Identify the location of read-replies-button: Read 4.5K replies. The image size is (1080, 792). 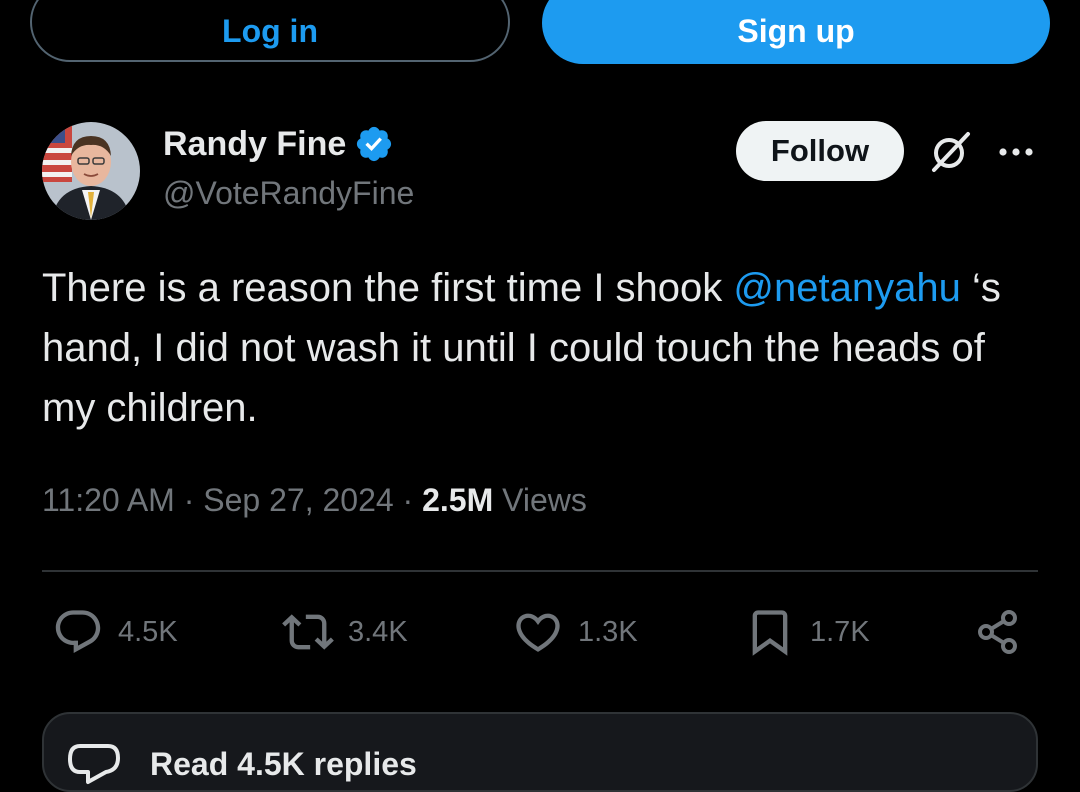
(540, 752).